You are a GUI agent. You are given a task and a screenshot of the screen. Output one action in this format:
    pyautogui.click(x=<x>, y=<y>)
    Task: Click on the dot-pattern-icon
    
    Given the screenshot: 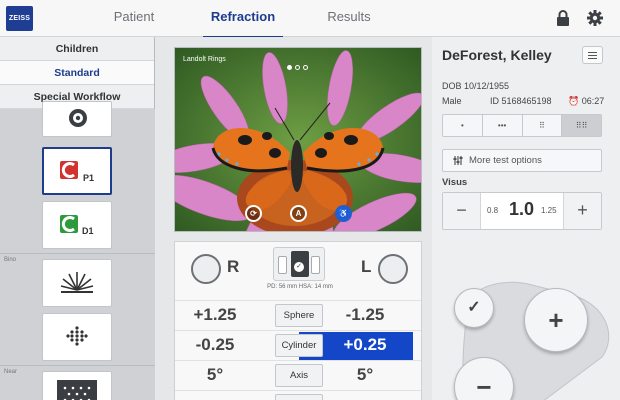 What is the action you would take?
    pyautogui.click(x=77, y=336)
    